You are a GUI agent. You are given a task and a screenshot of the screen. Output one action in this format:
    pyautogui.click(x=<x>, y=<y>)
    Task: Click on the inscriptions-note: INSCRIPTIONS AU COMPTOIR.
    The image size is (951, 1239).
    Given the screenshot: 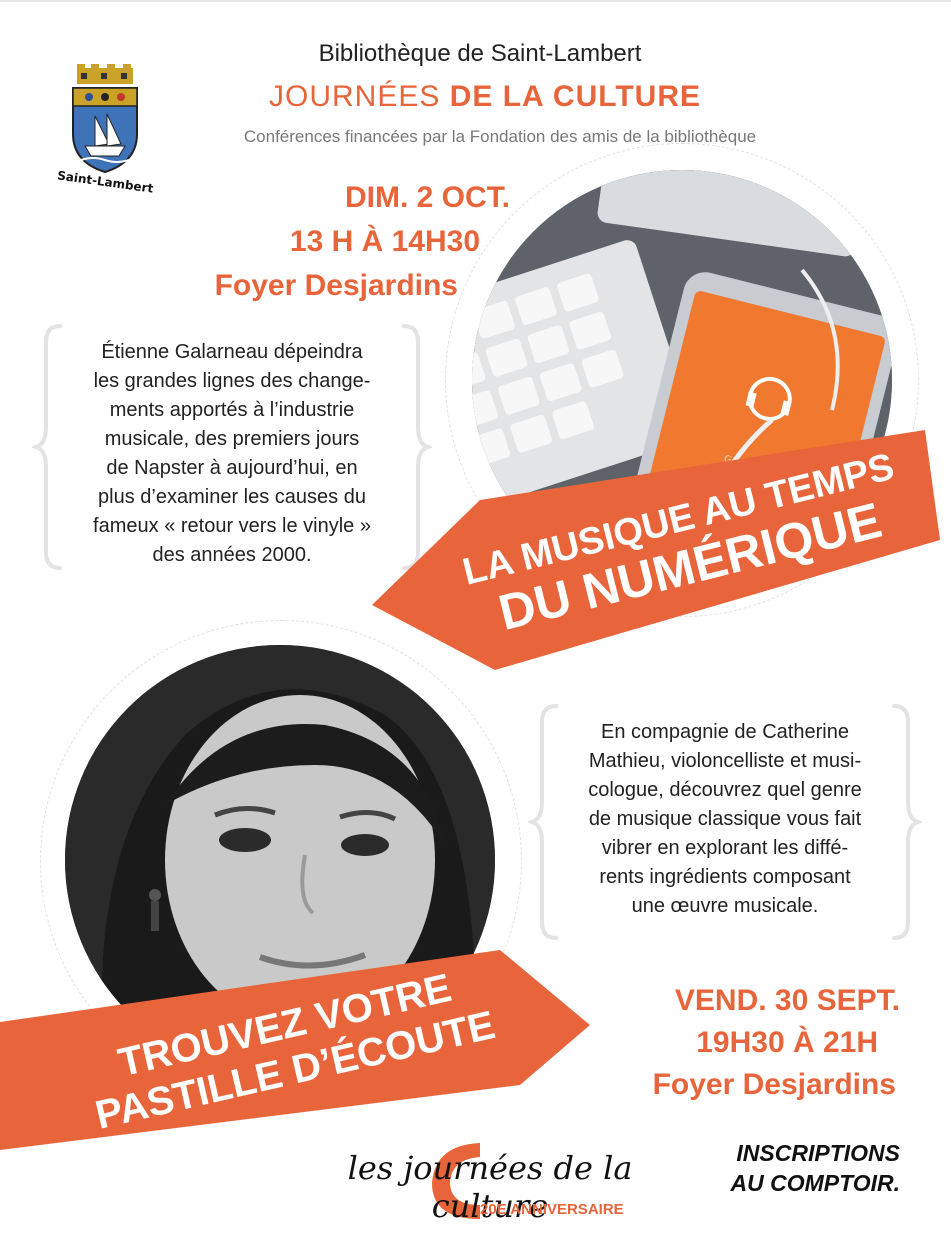 What is the action you would take?
    pyautogui.click(x=795, y=1168)
    